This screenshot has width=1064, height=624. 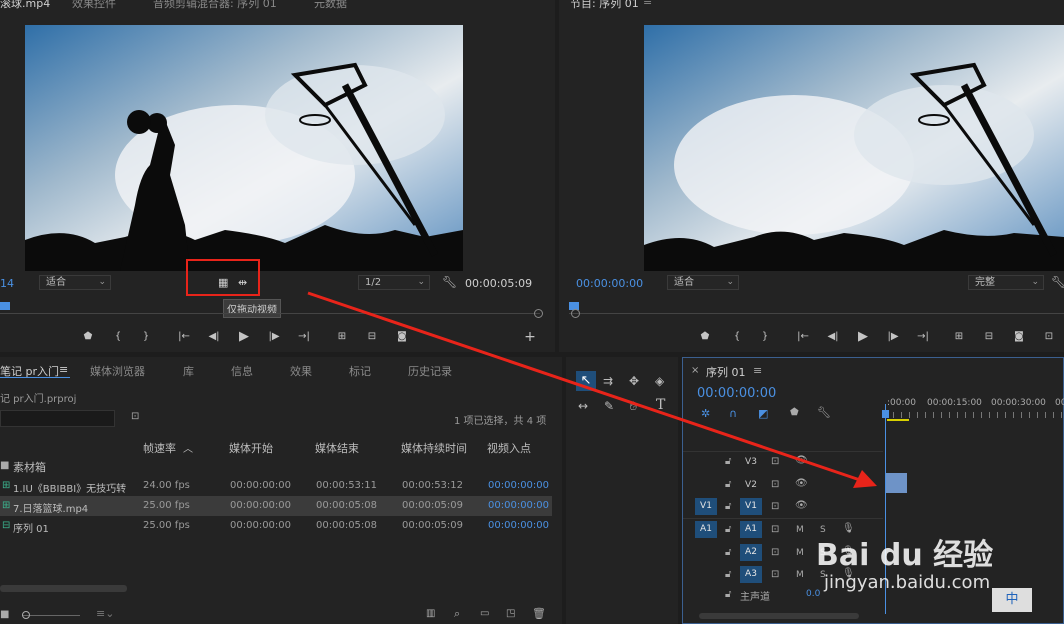 What do you see at coordinates (1012, 600) in the screenshot?
I see `ime-indicator: 中` at bounding box center [1012, 600].